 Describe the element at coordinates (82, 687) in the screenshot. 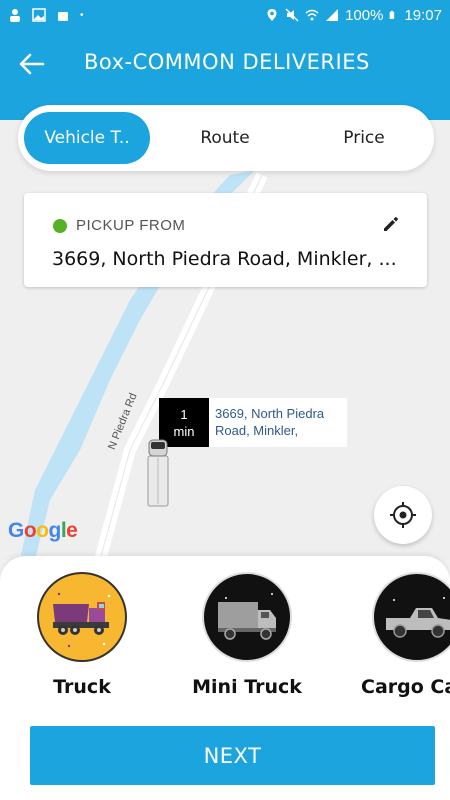

I see `vehicle-name: Truck` at that location.